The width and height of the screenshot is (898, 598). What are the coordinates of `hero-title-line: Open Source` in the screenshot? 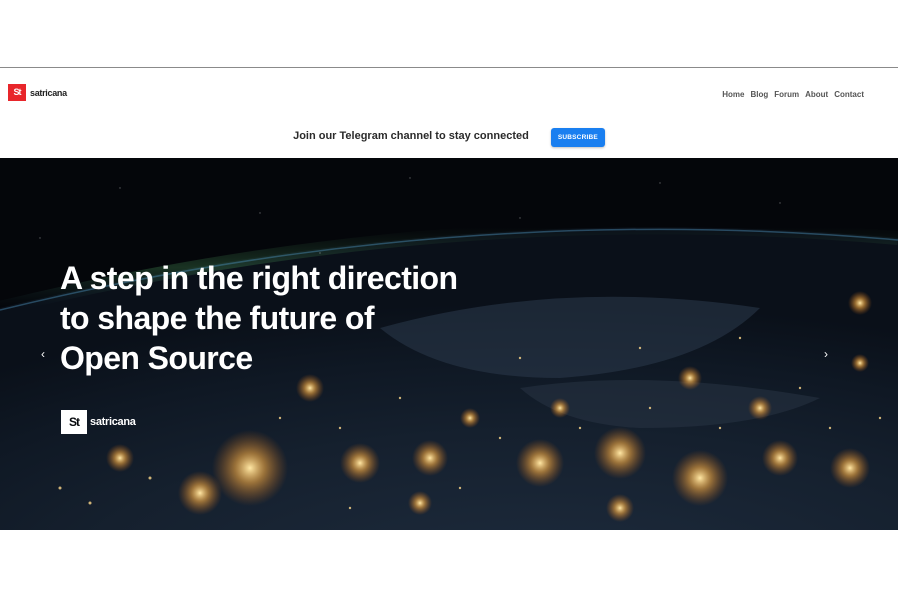 It's located at (156, 358).